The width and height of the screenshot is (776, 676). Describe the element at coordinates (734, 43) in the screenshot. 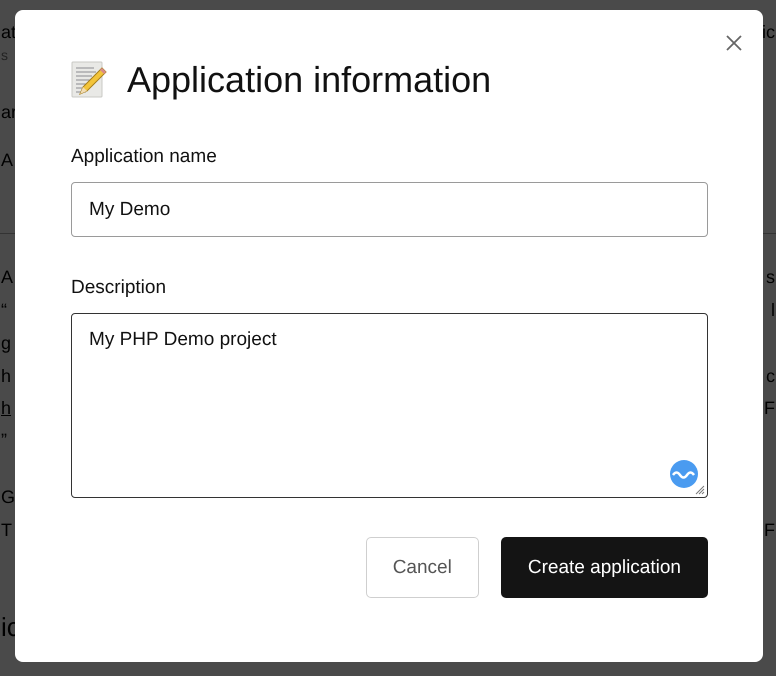

I see `close-icon` at that location.